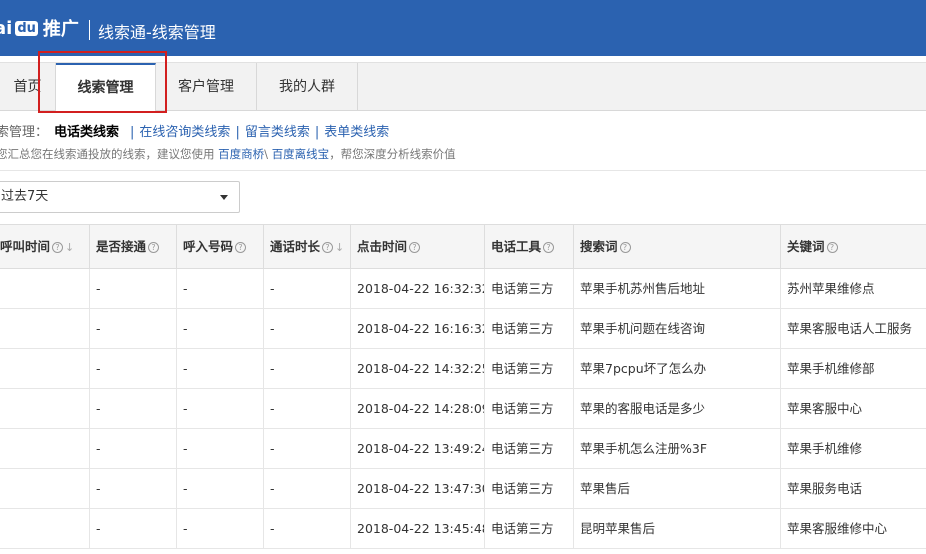 This screenshot has width=926, height=554. I want to click on cell-search-term: 苹果手机问题在线咨询, so click(677, 329).